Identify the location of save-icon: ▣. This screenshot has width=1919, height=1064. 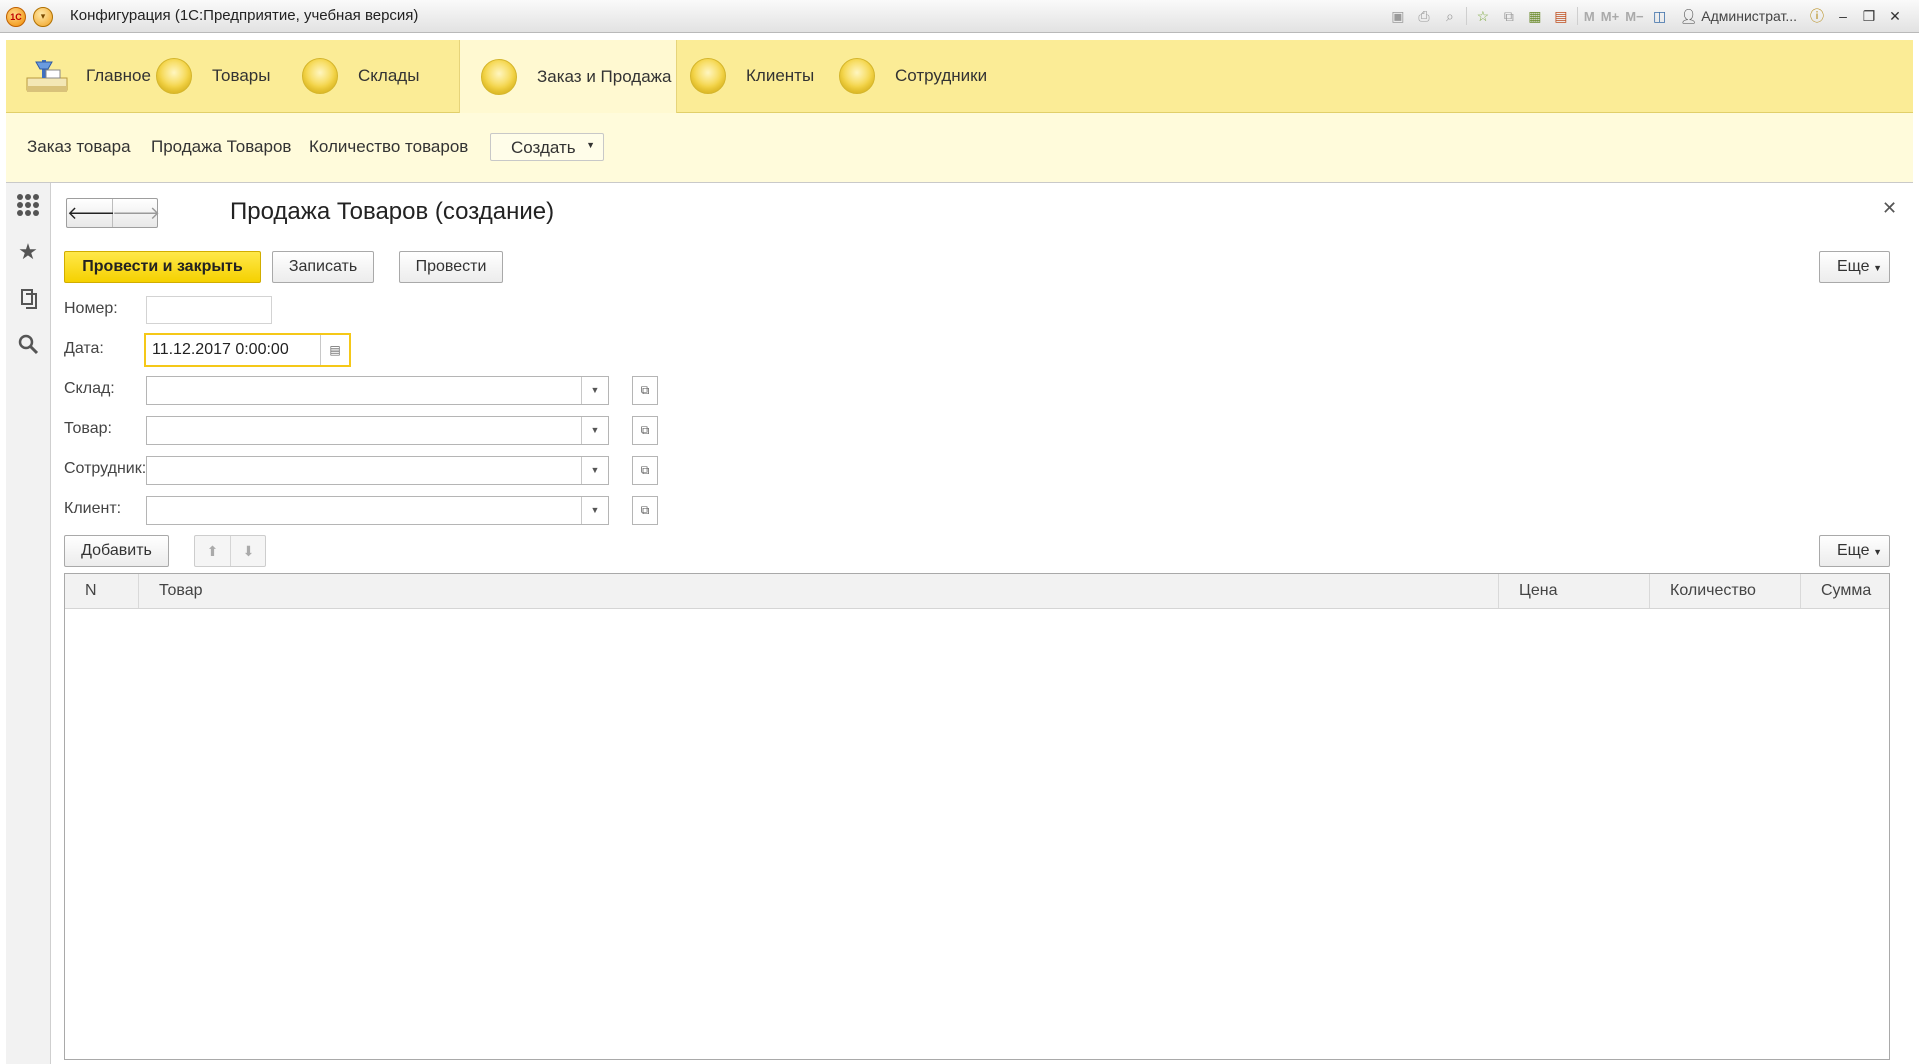
(1398, 16).